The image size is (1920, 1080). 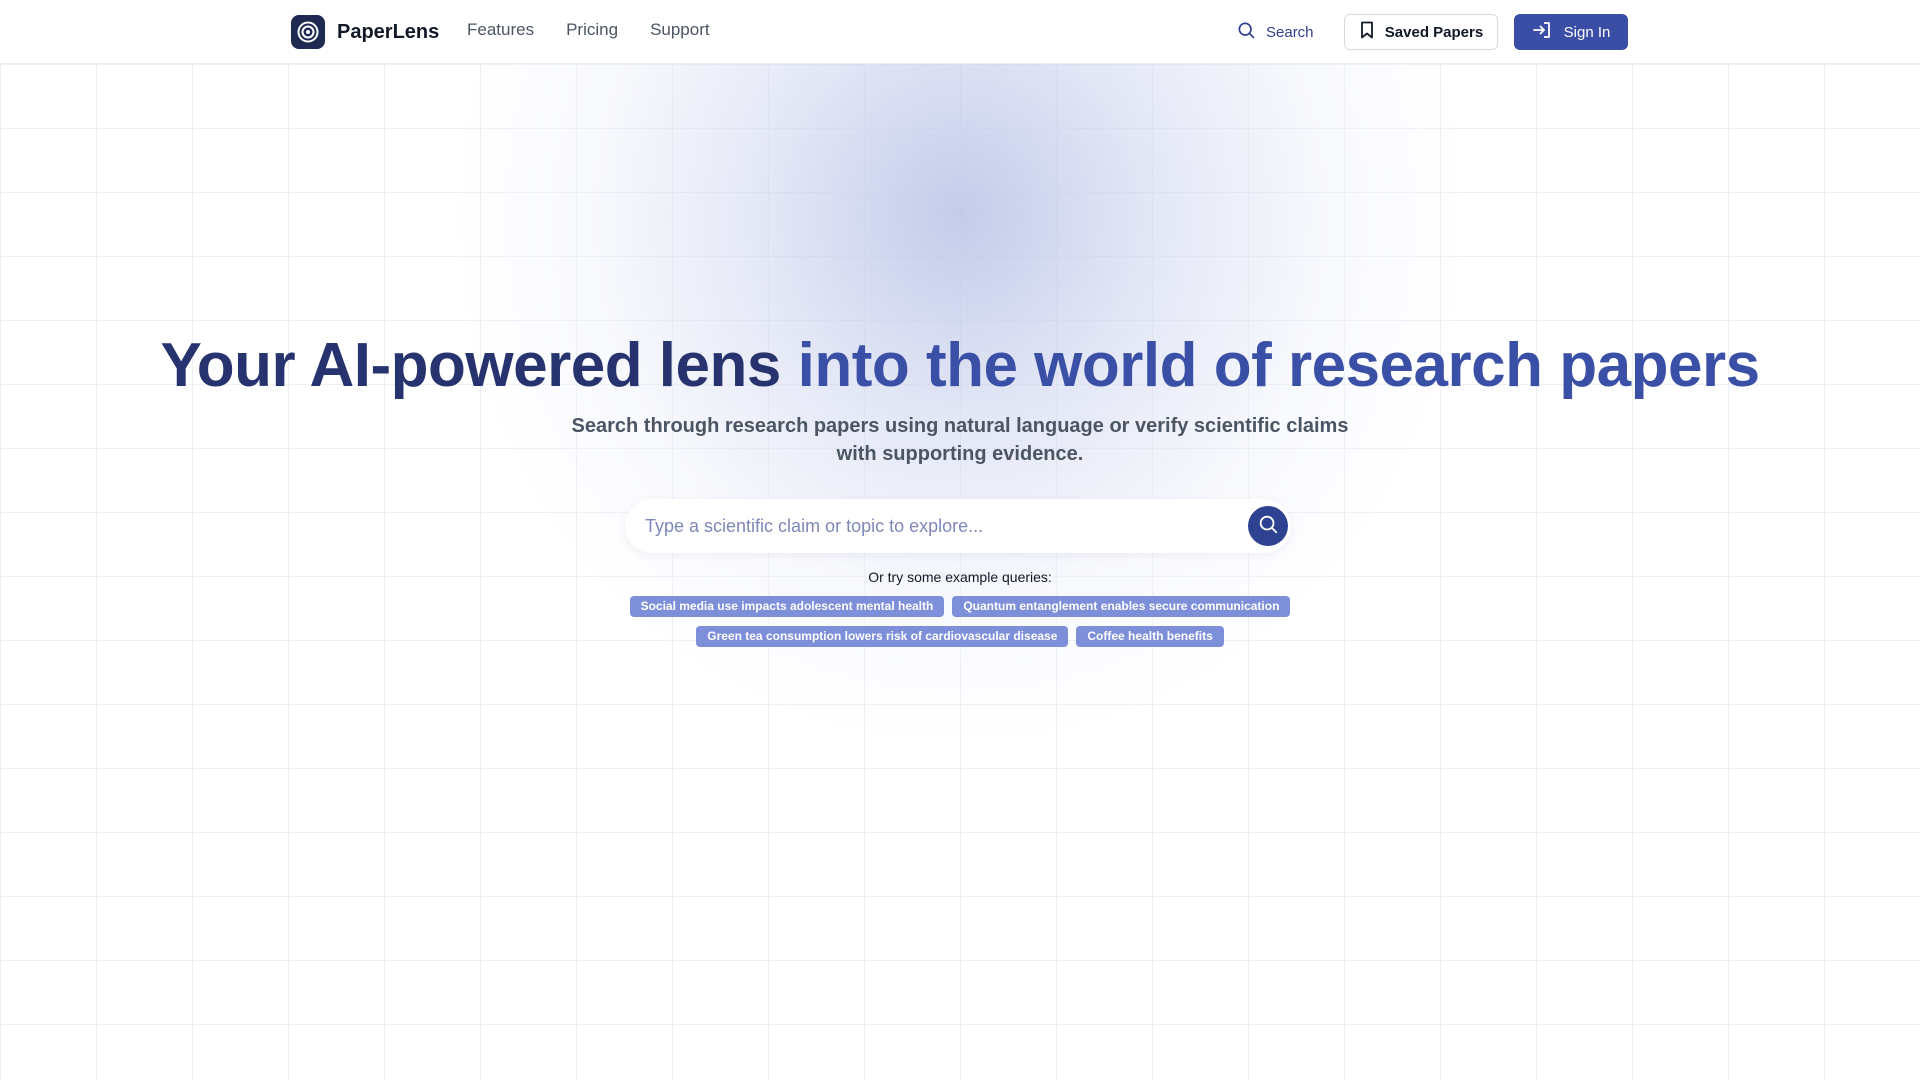 I want to click on main-nav: Features Pricing Support, so click(x=588, y=30).